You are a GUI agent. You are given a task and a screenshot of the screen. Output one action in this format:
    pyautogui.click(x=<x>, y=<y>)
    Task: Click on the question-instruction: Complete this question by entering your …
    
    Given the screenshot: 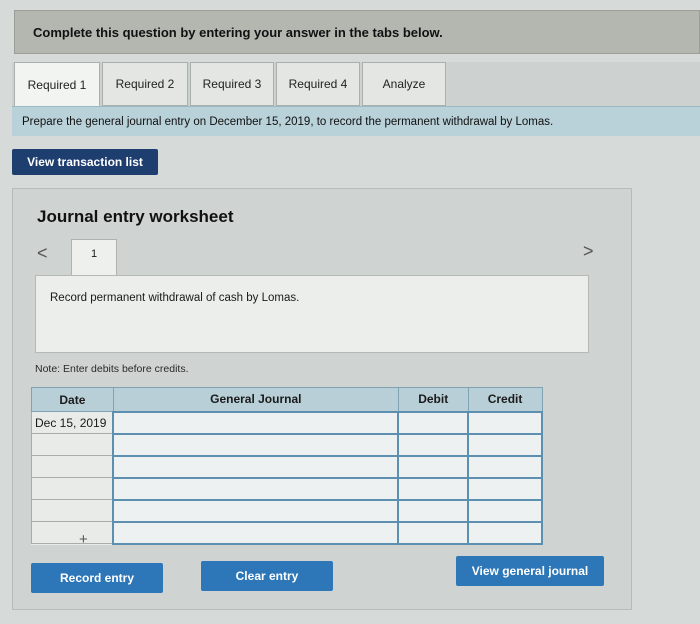 What is the action you would take?
    pyautogui.click(x=238, y=32)
    